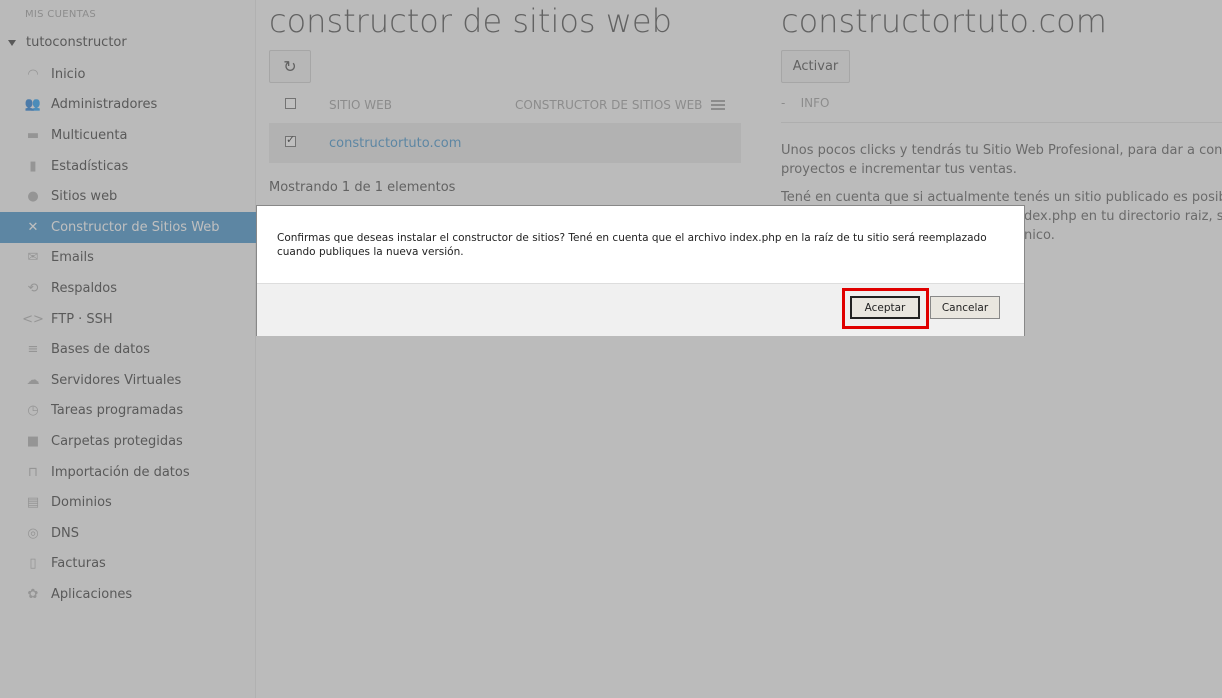 This screenshot has height=698, width=1222. I want to click on cancel-button: Cancelar, so click(965, 307).